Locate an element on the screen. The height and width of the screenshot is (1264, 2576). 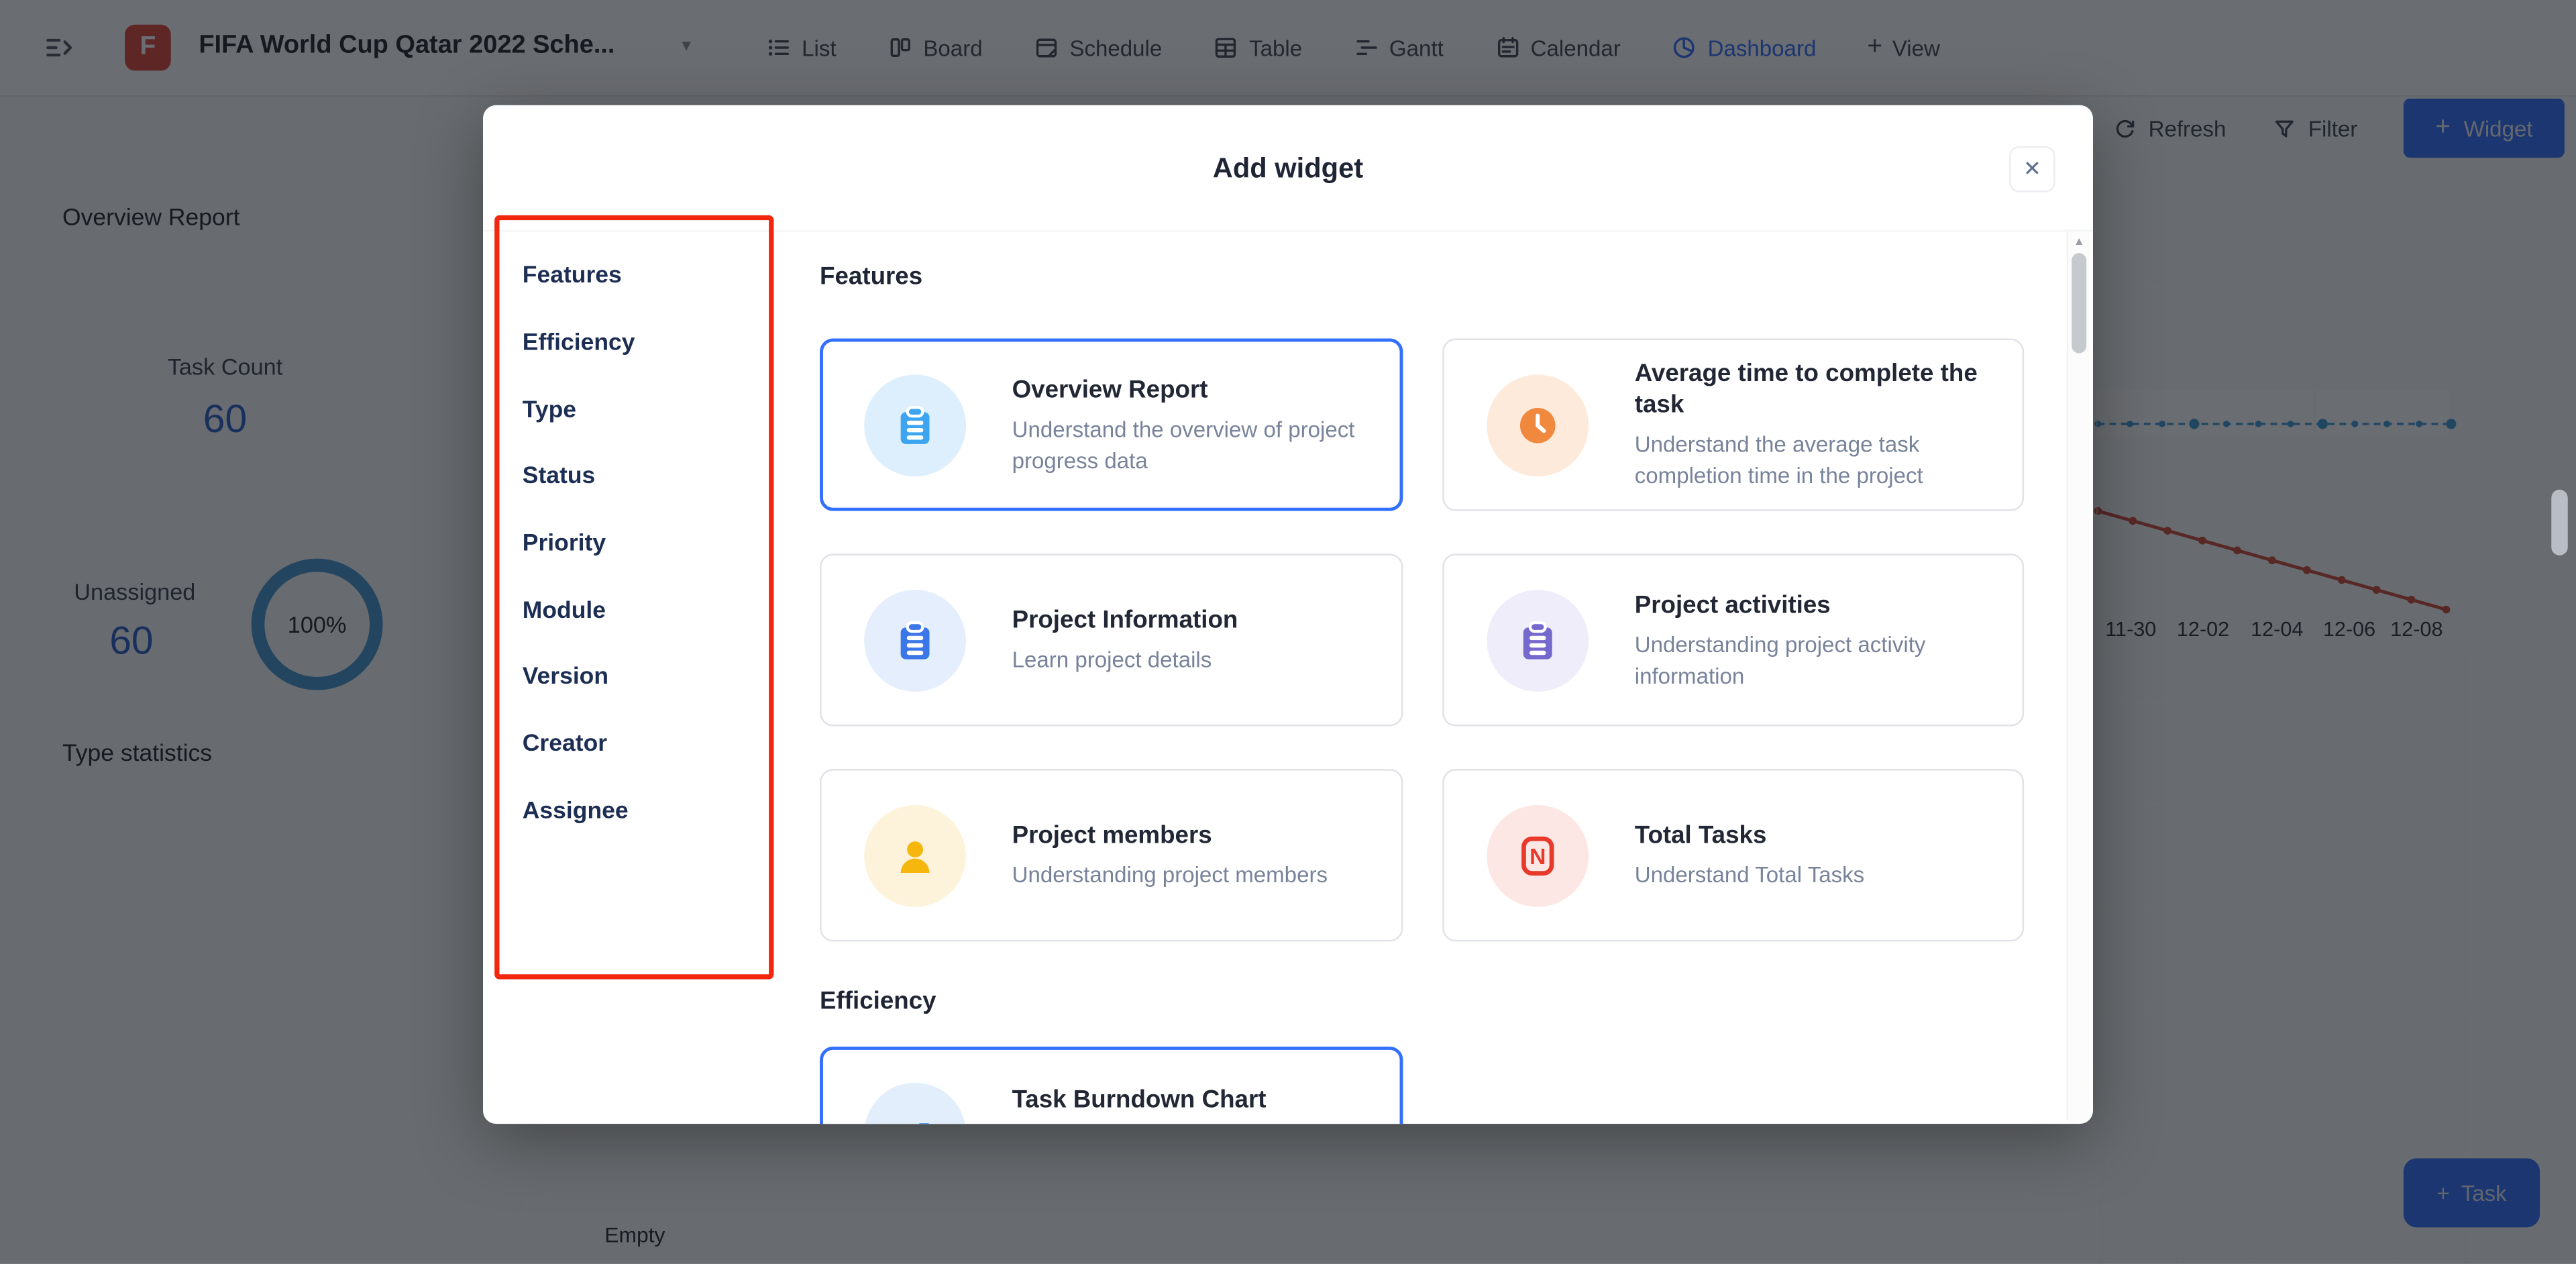
modal-scrollbar: ▲ is located at coordinates (2078, 676).